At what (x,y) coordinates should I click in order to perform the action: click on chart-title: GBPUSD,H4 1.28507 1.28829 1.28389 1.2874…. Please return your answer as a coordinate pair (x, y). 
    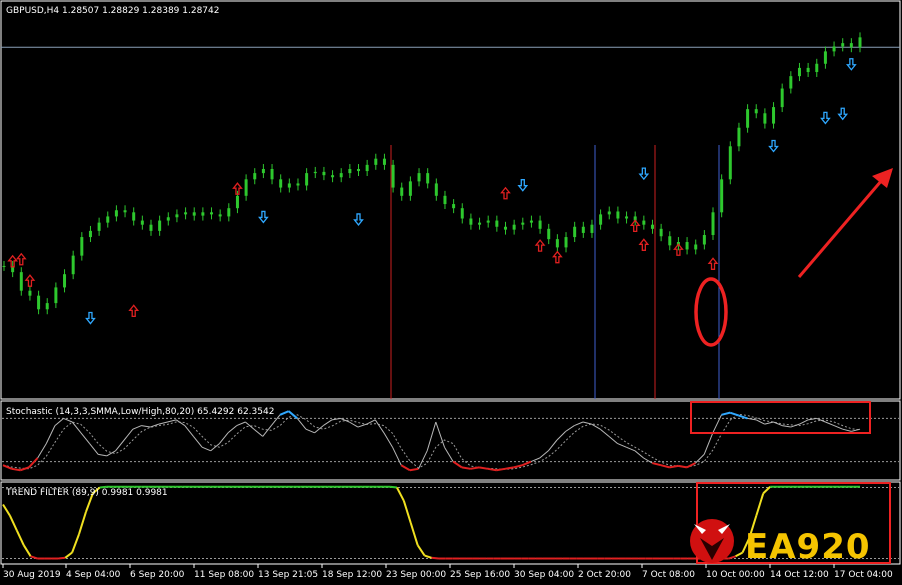
    Looking at the image, I should click on (112, 11).